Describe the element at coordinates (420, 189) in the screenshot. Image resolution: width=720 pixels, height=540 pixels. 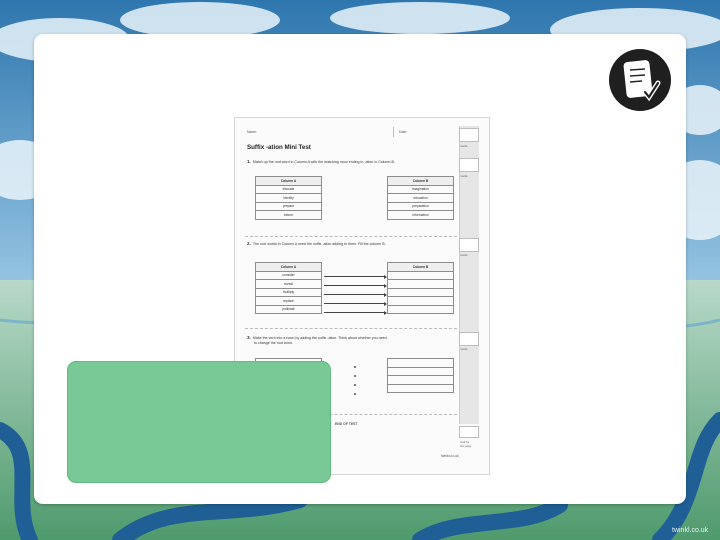
I see `table-cell: imagination` at that location.